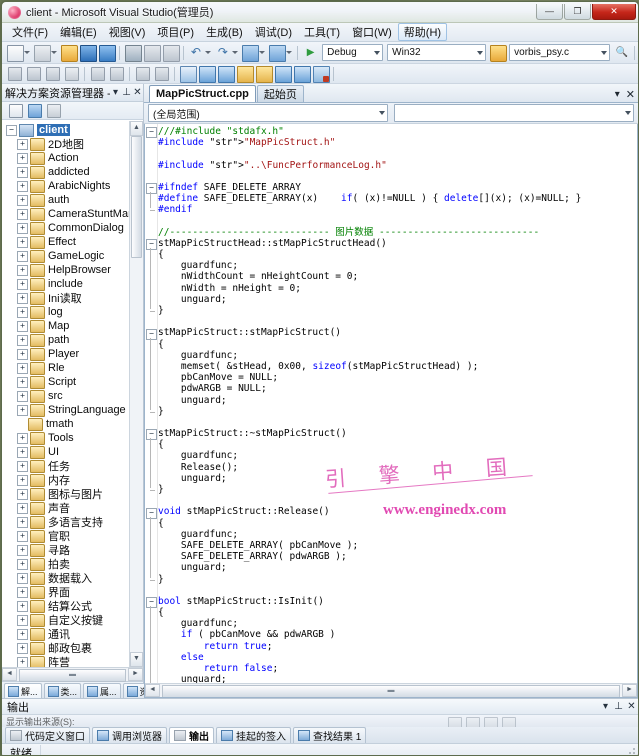  What do you see at coordinates (67, 648) in the screenshot?
I see `tree-node--: + 邮政包裹` at bounding box center [67, 648].